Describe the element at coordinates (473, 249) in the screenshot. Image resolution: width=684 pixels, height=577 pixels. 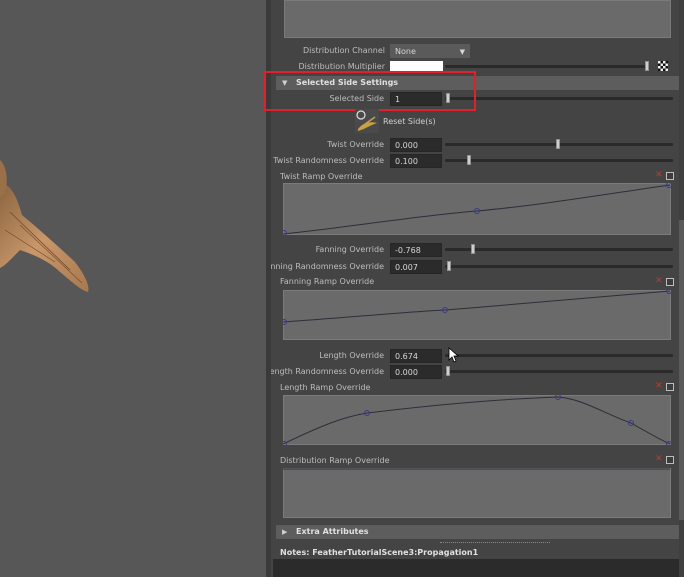
I see `fanning-override-slider-handle` at that location.